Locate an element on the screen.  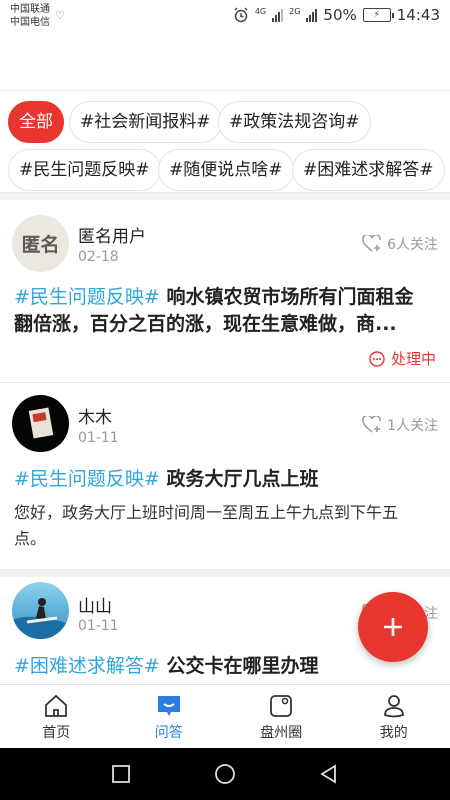
network-type-2: 2G is located at coordinates (295, 11).